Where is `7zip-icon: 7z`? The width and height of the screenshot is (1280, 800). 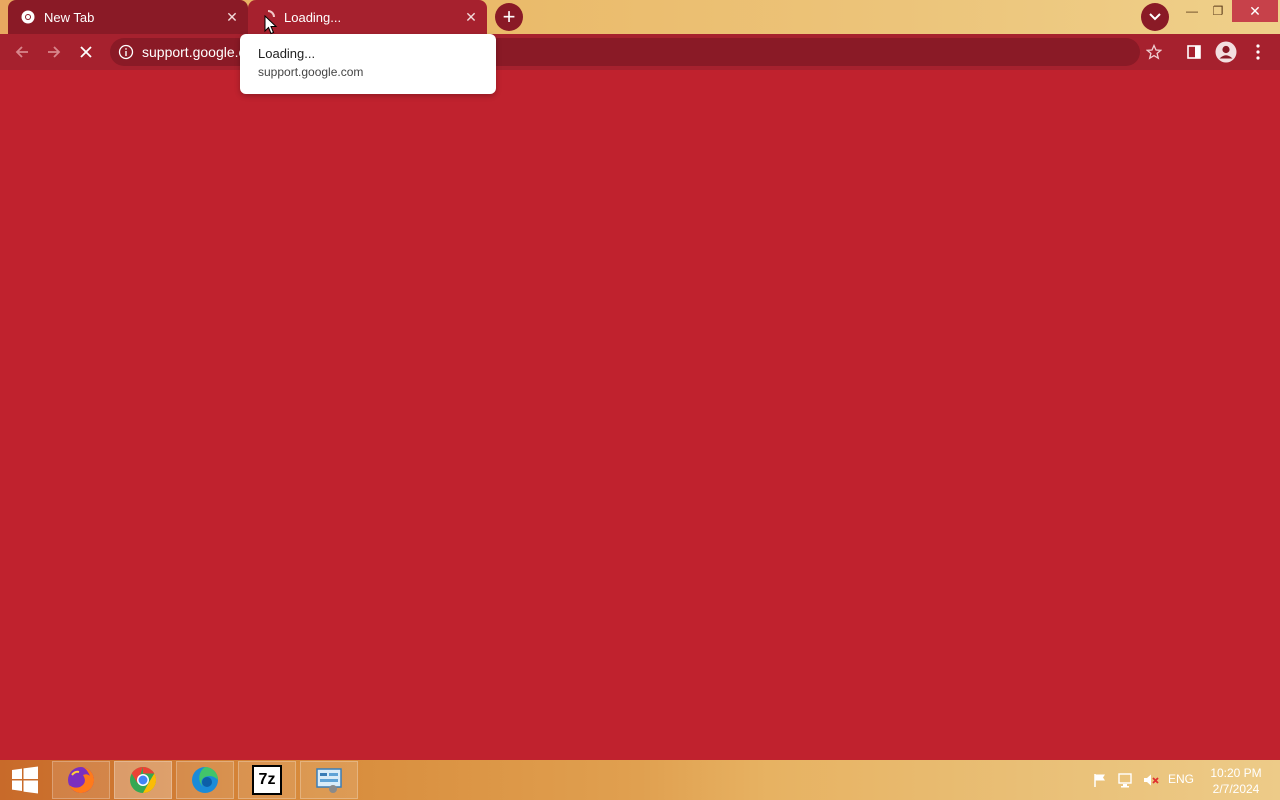
7zip-icon: 7z is located at coordinates (267, 780).